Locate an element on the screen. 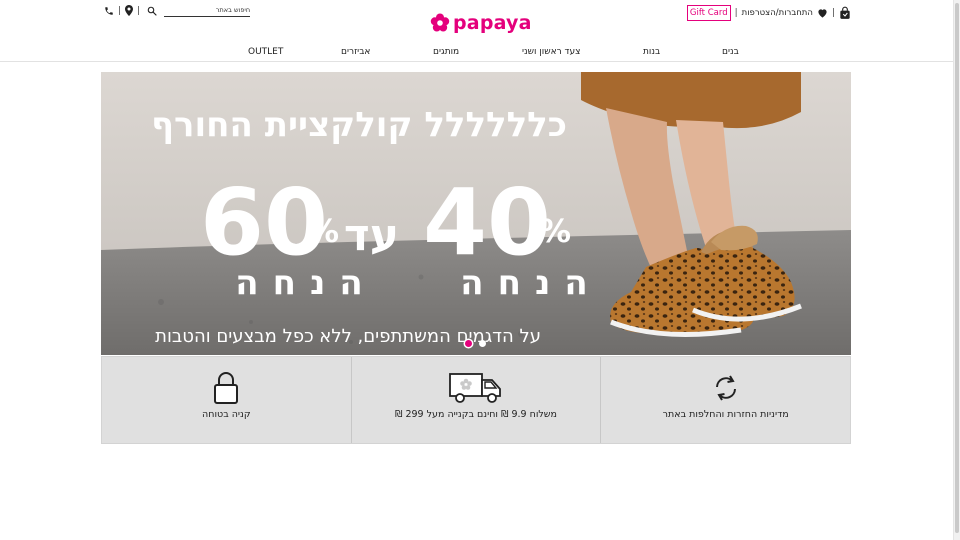 Image resolution: width=960 pixels, height=540 pixels. feature-label: משלוח 9.9 ₪ וחינם בקנייה מעל 299 ₪ is located at coordinates (475, 414).